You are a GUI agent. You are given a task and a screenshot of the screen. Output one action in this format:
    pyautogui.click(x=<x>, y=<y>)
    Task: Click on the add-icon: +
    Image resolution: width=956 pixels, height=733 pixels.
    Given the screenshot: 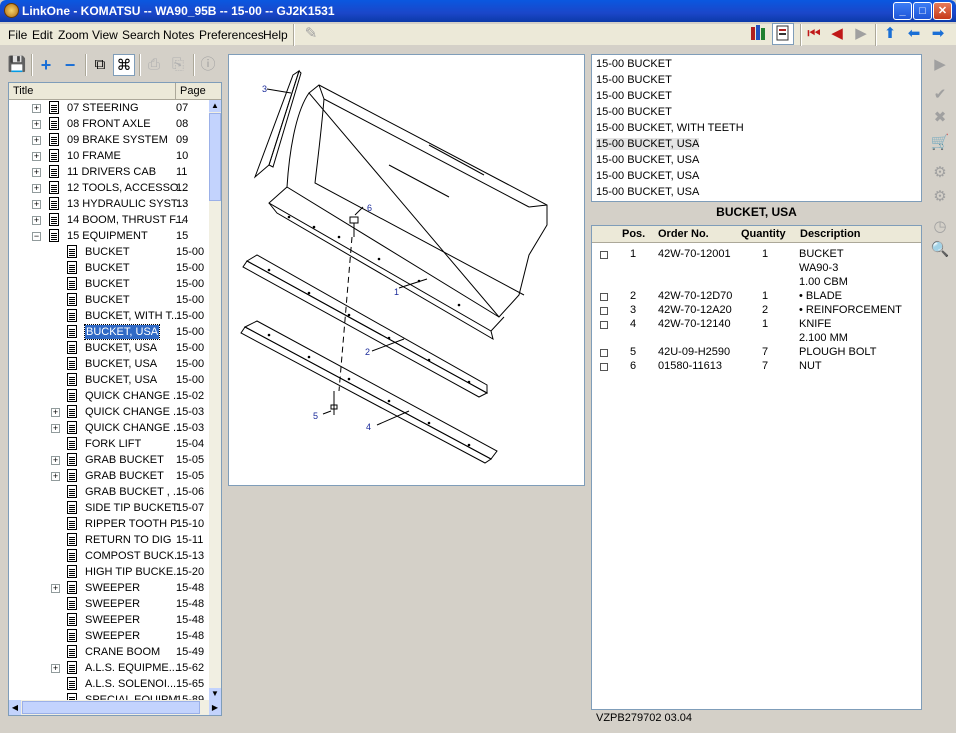 What is the action you would take?
    pyautogui.click(x=46, y=65)
    